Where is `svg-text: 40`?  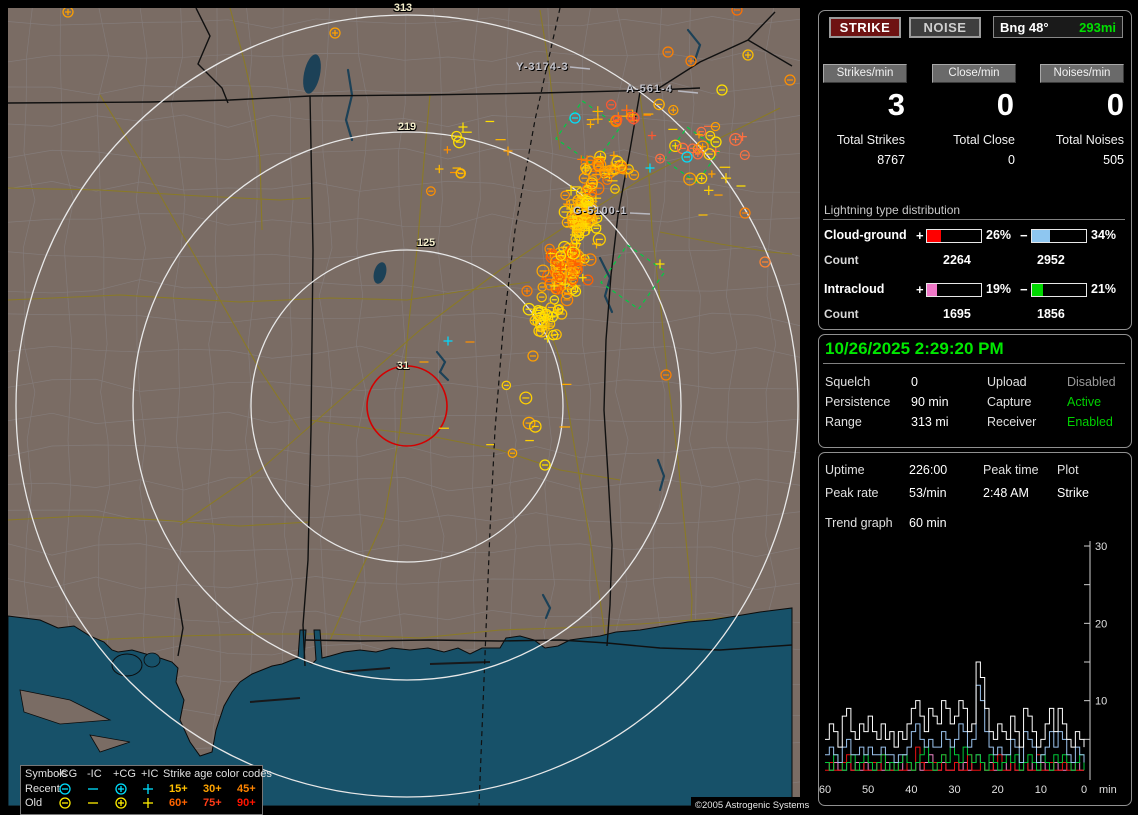
svg-text: 40 is located at coordinates (911, 790).